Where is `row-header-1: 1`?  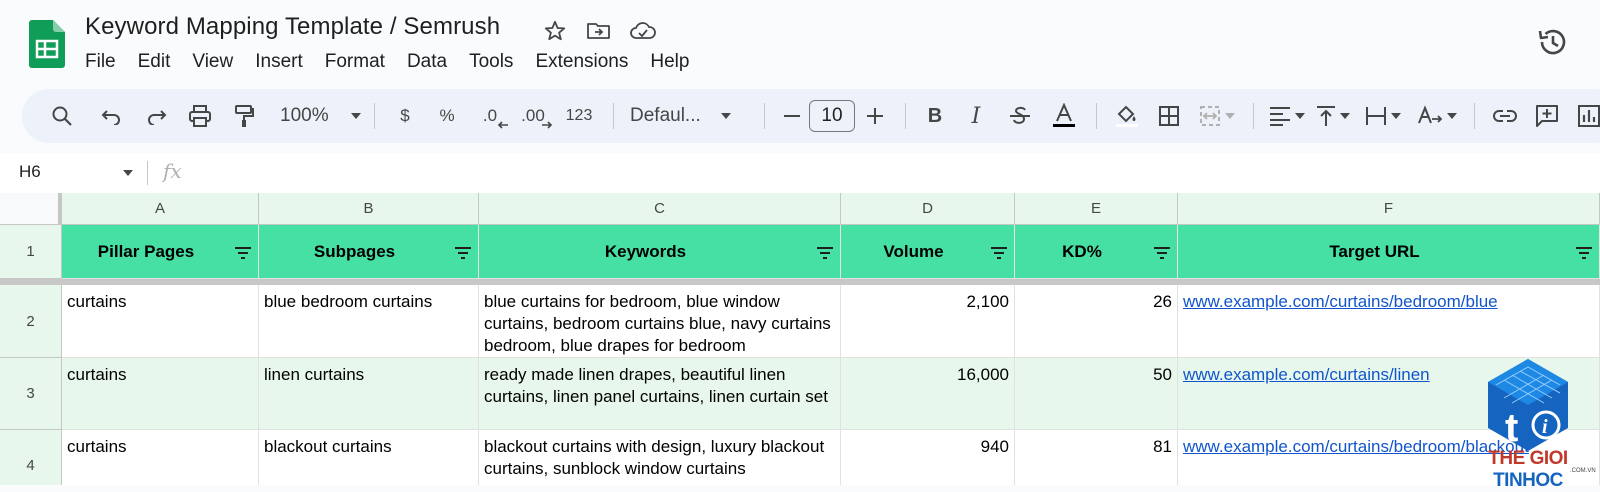
row-header-1: 1 is located at coordinates (31, 252).